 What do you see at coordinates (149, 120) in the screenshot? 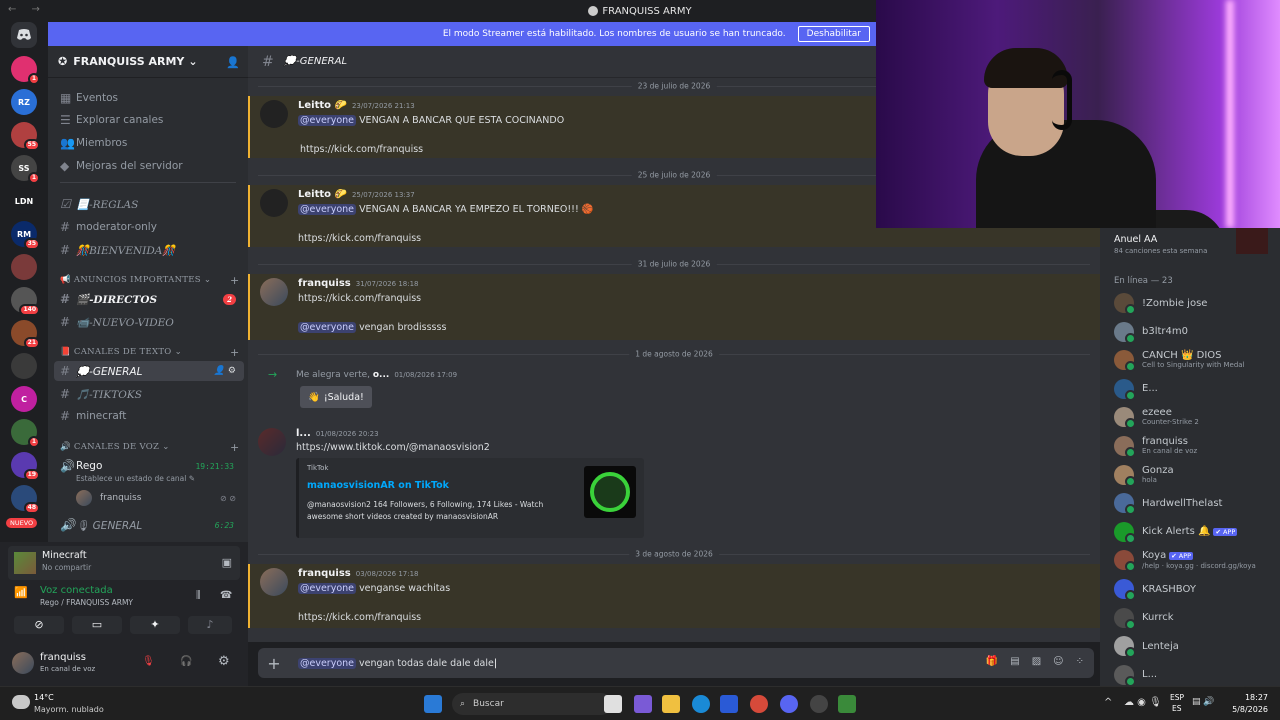
I see `sidebar-item-browse-channels: ☰ Explorar canales` at bounding box center [149, 120].